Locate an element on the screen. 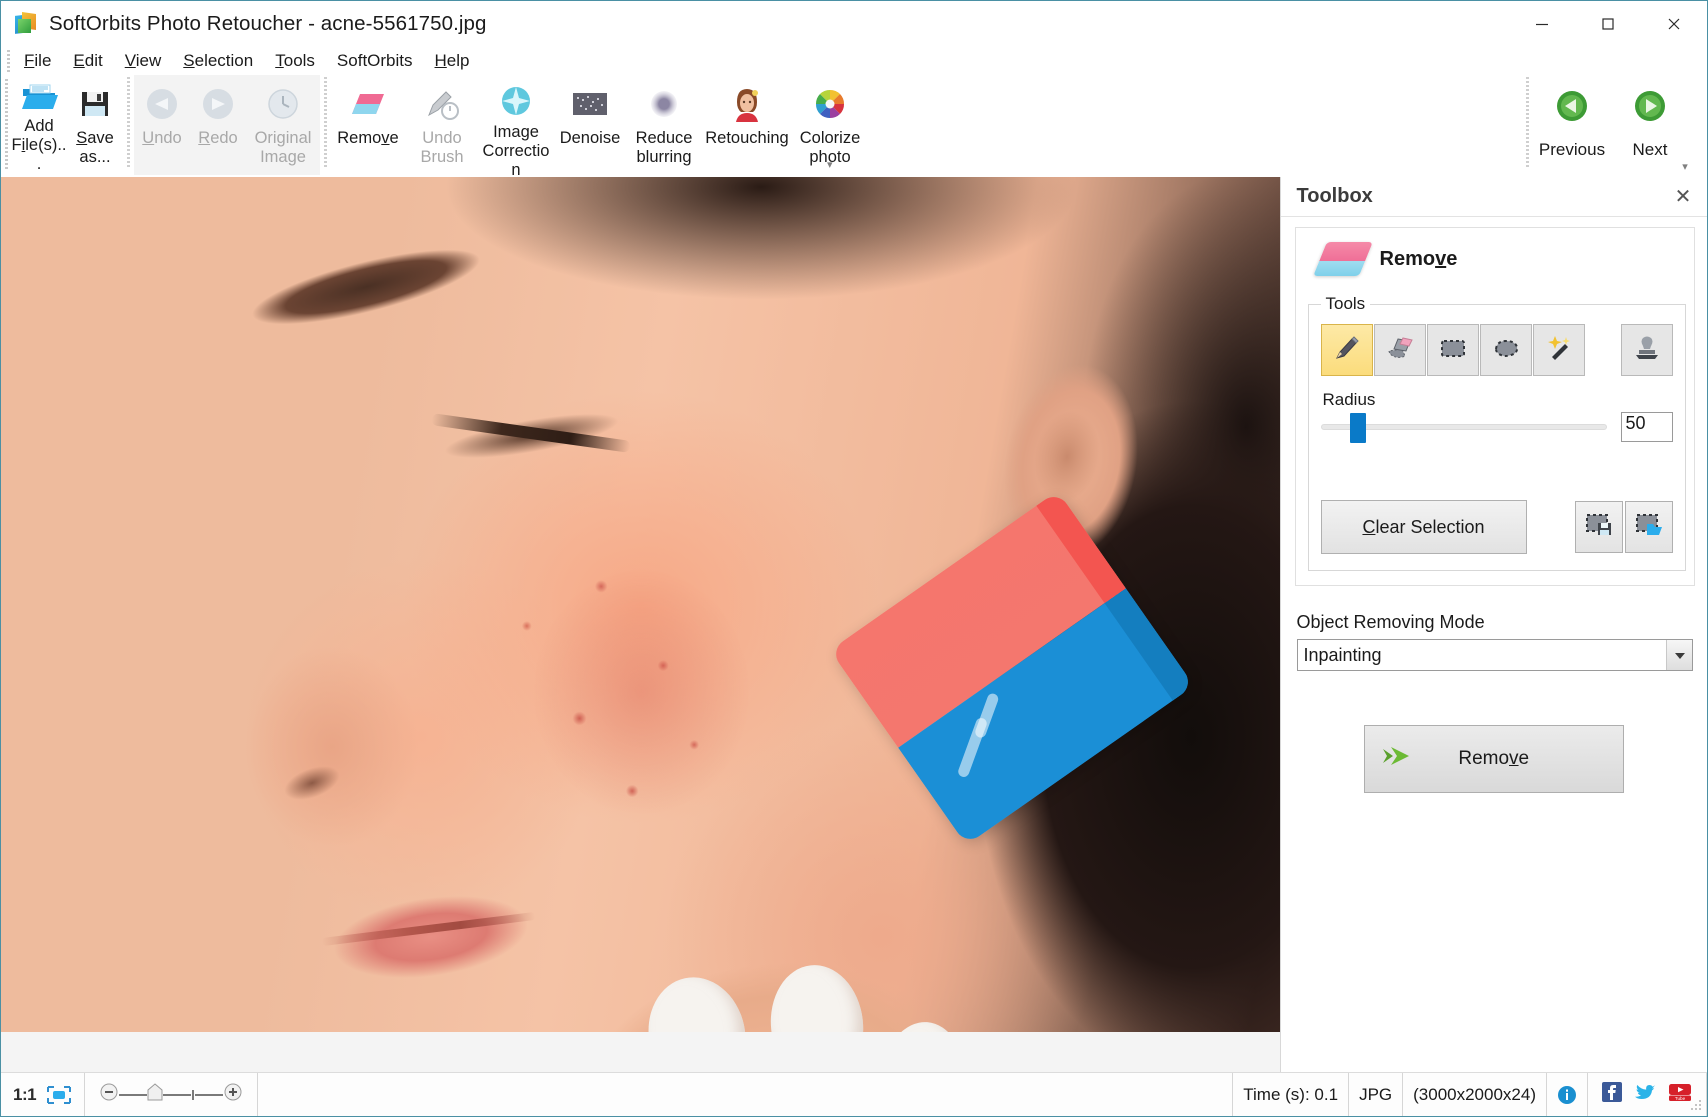 This screenshot has width=1708, height=1117. tool-magic-wand-button is located at coordinates (1558, 350).